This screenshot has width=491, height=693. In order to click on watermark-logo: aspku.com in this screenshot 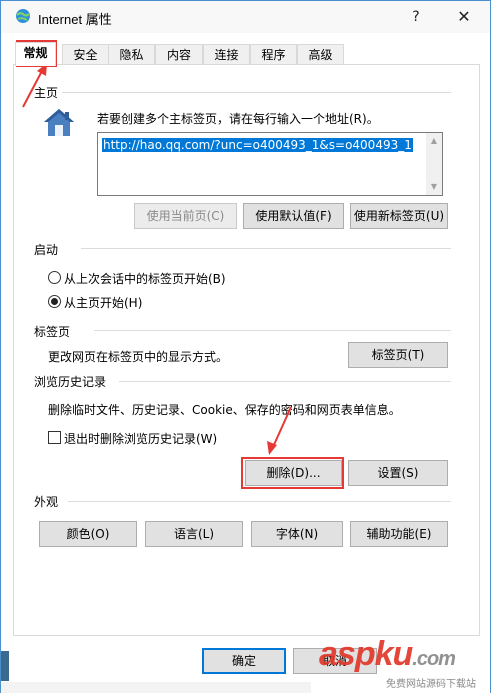, I will do `click(387, 654)`.